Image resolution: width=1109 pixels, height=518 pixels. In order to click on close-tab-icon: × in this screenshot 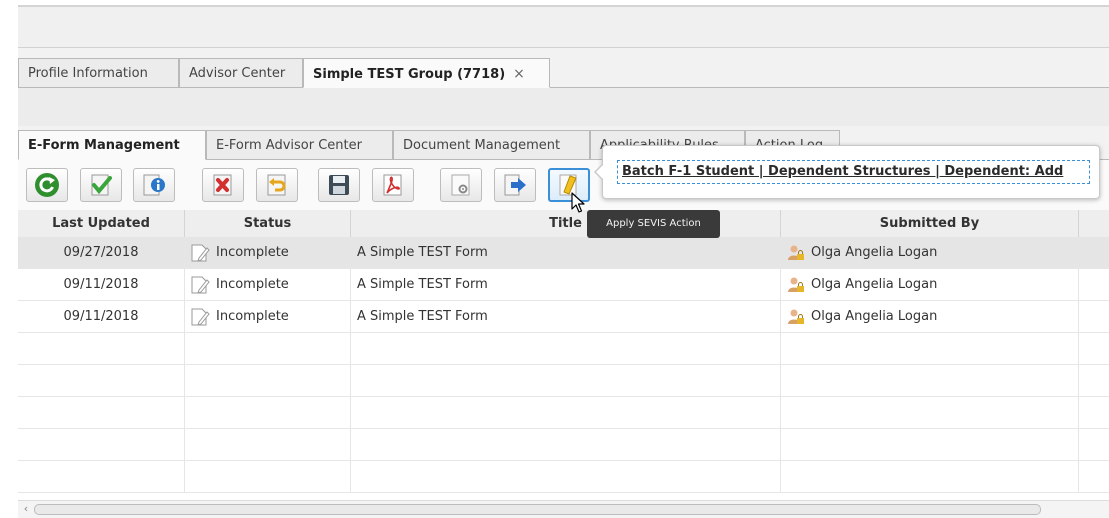, I will do `click(519, 74)`.